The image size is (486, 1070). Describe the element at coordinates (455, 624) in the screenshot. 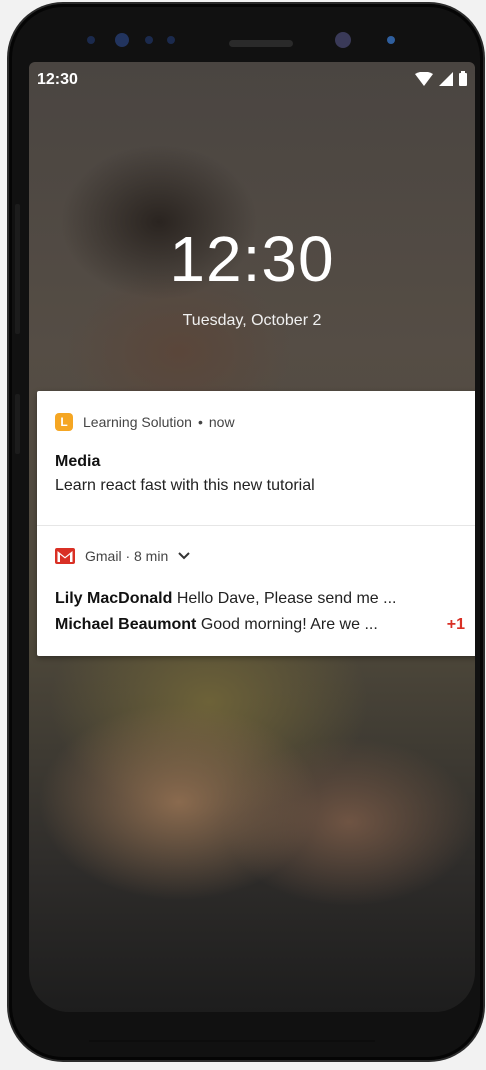

I see `more-messages-count: +1` at that location.